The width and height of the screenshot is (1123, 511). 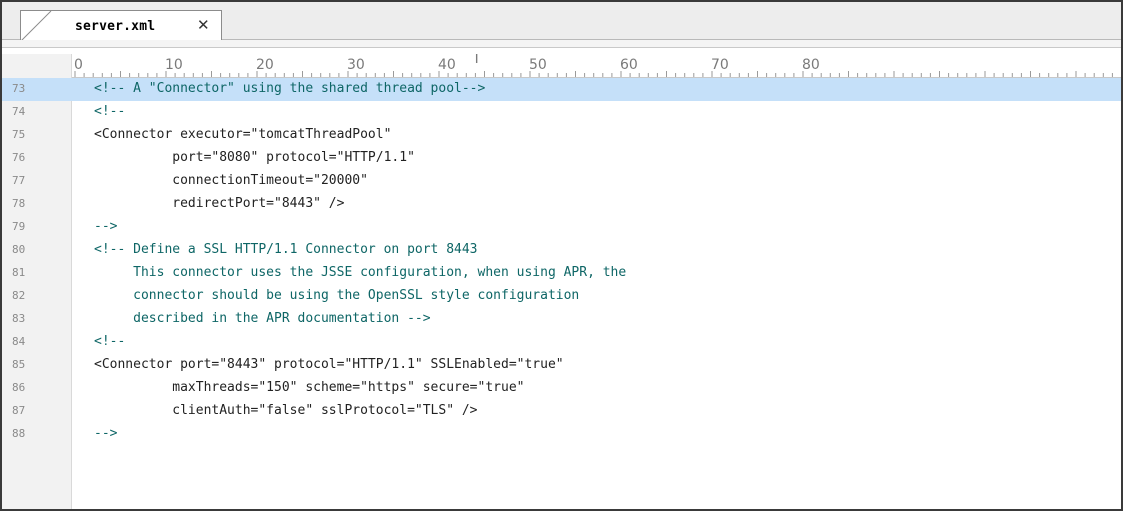 What do you see at coordinates (19, 134) in the screenshot?
I see `line-number: 75` at bounding box center [19, 134].